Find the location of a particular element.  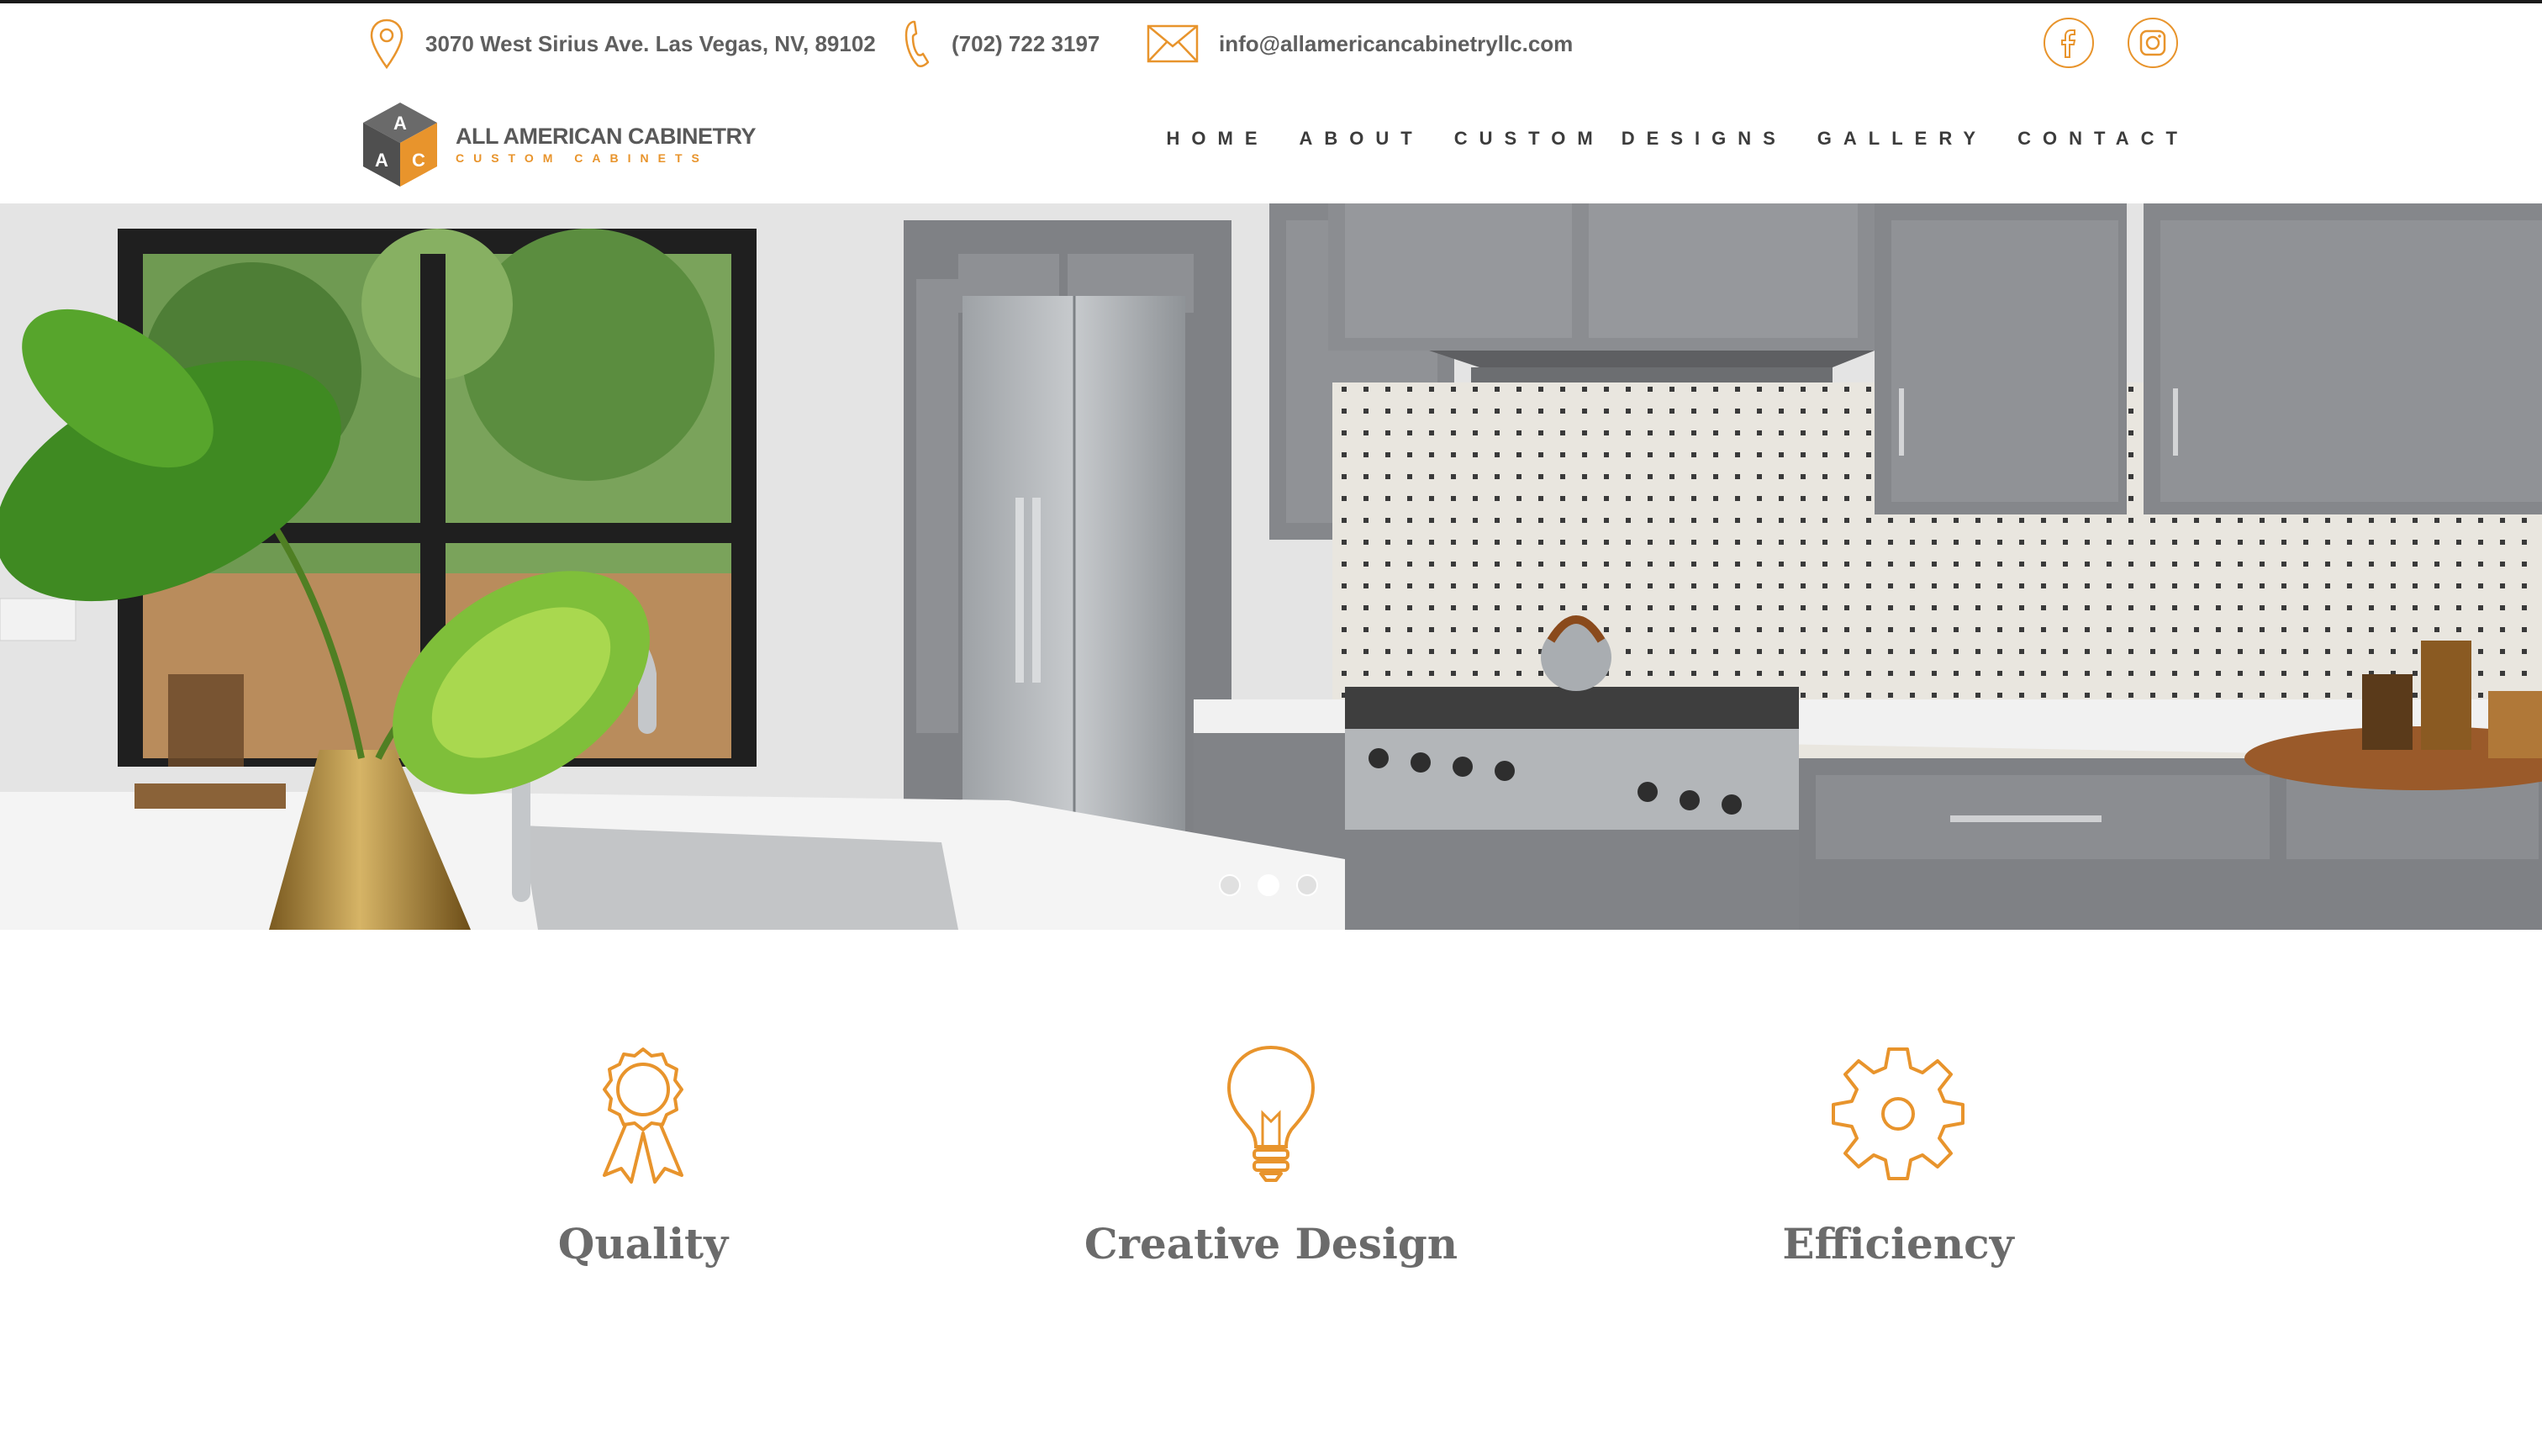

contact-email: info@allamericancabinetryllc.com is located at coordinates (1360, 44).